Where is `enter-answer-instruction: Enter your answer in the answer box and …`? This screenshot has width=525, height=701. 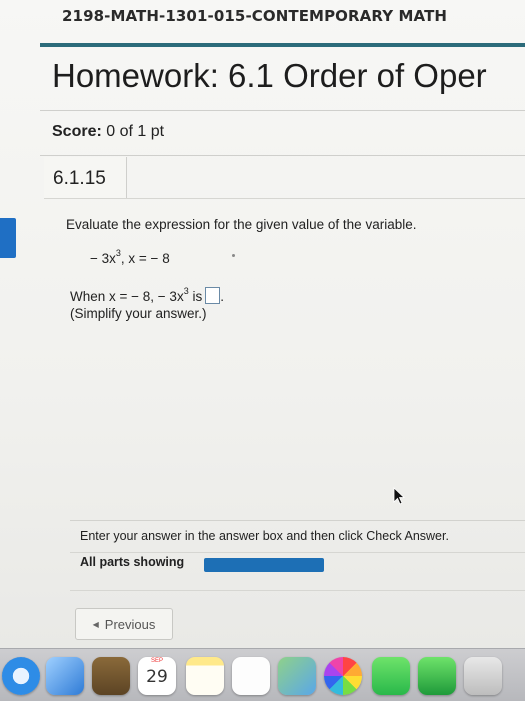
enter-answer-instruction: Enter your answer in the answer box and … is located at coordinates (264, 536).